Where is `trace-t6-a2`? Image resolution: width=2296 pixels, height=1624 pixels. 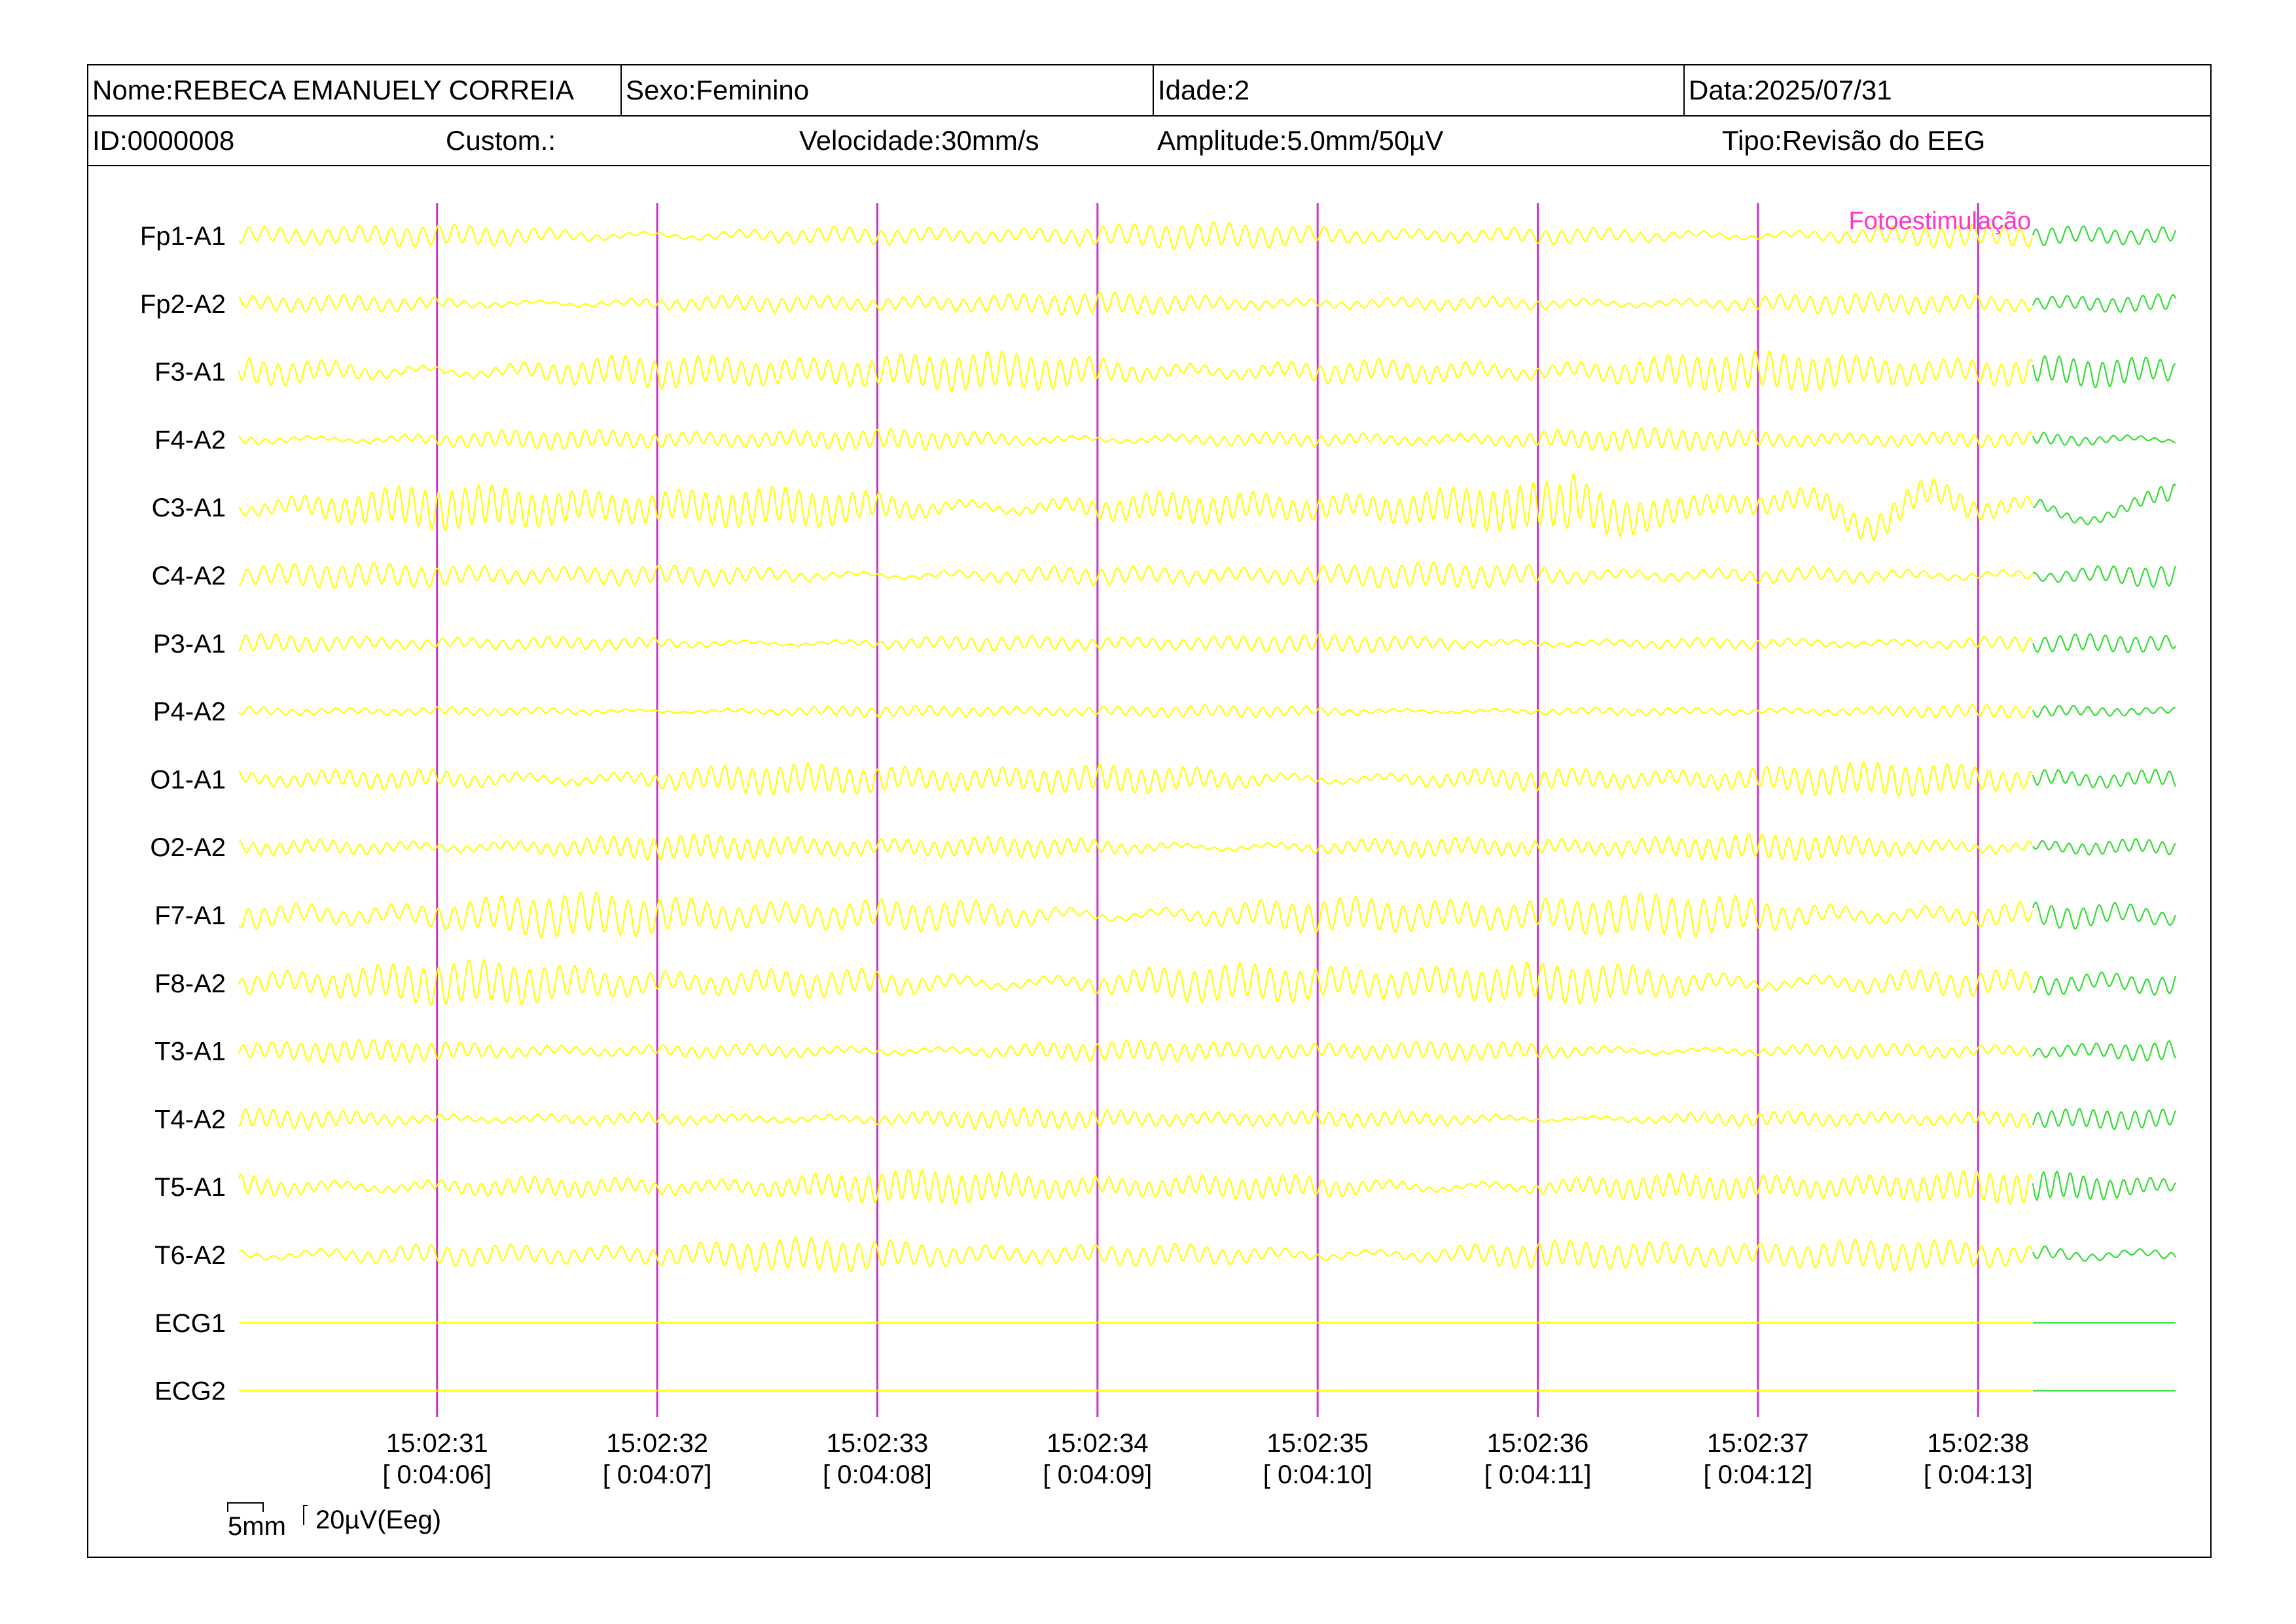 trace-t6-a2 is located at coordinates (1135, 1254).